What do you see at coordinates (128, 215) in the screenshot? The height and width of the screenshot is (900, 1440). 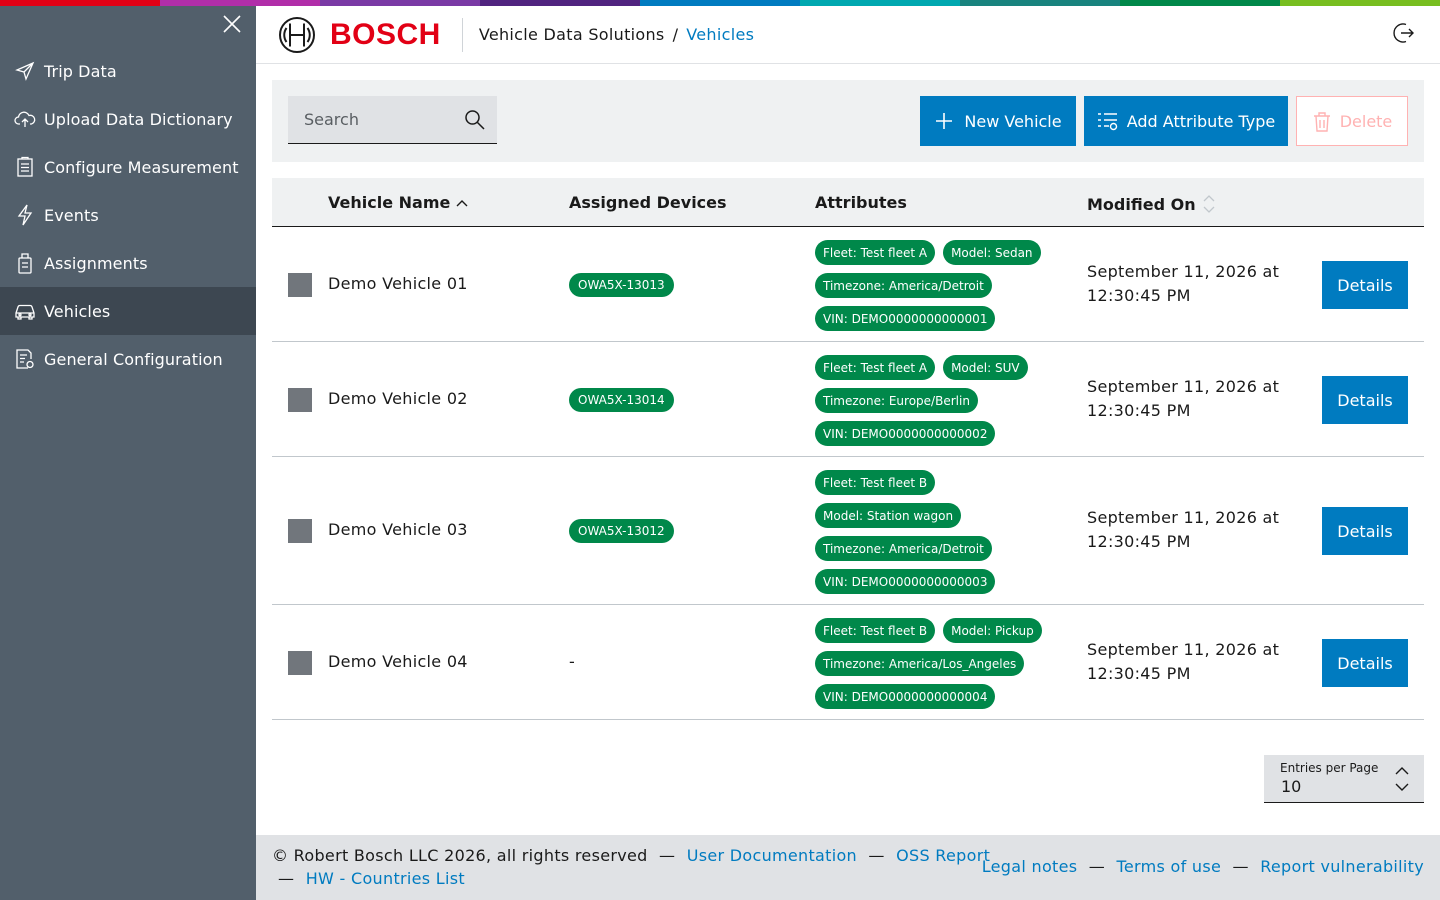 I see `sidebar-item-events: Events` at bounding box center [128, 215].